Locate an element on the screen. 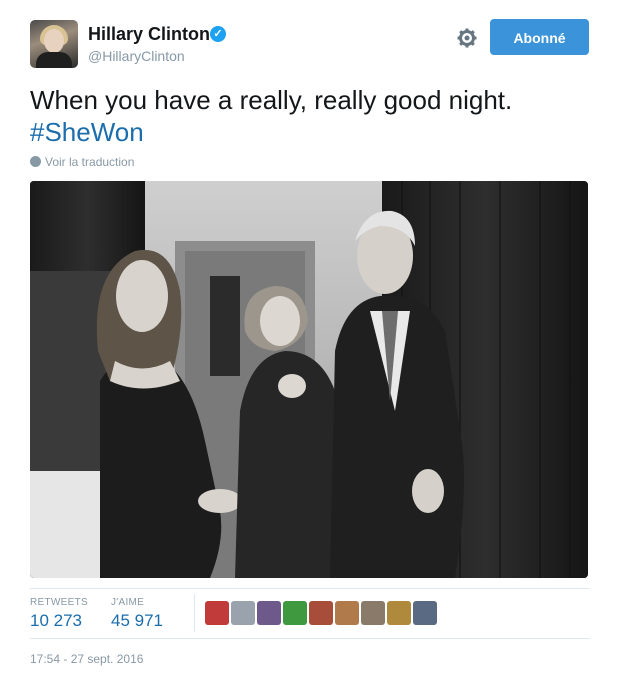 Image resolution: width=617 pixels, height=674 pixels. liker-avatars is located at coordinates (321, 613).